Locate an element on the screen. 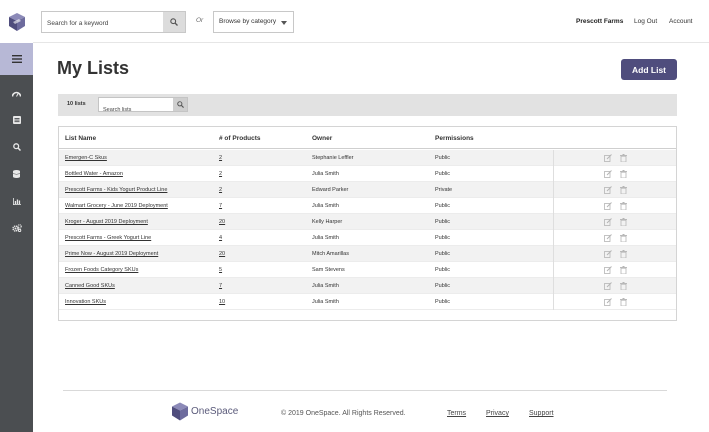 The height and width of the screenshot is (432, 709). list-name-link: Emergen-C Skus is located at coordinates (86, 158).